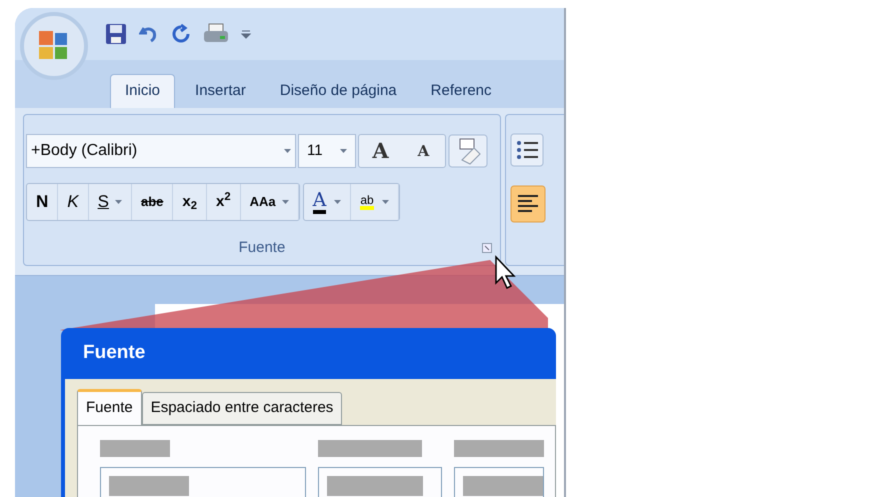 The width and height of the screenshot is (875, 497). I want to click on ribbon-tab: Diseño de página, so click(338, 91).